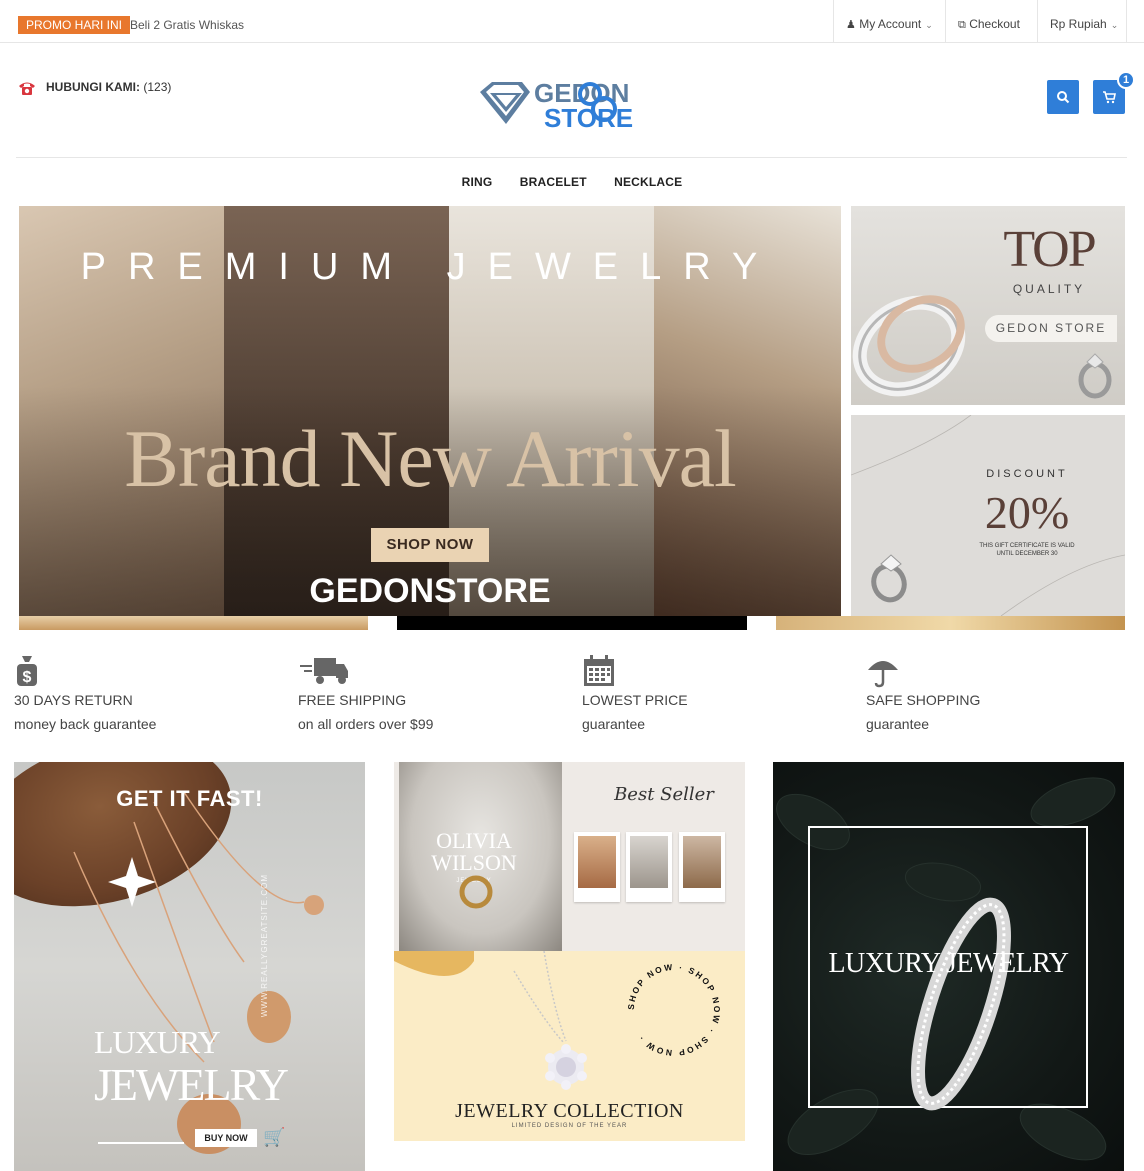 This screenshot has height=1171, width=1144. I want to click on currency-label: Rp Rupiah, so click(1078, 24).